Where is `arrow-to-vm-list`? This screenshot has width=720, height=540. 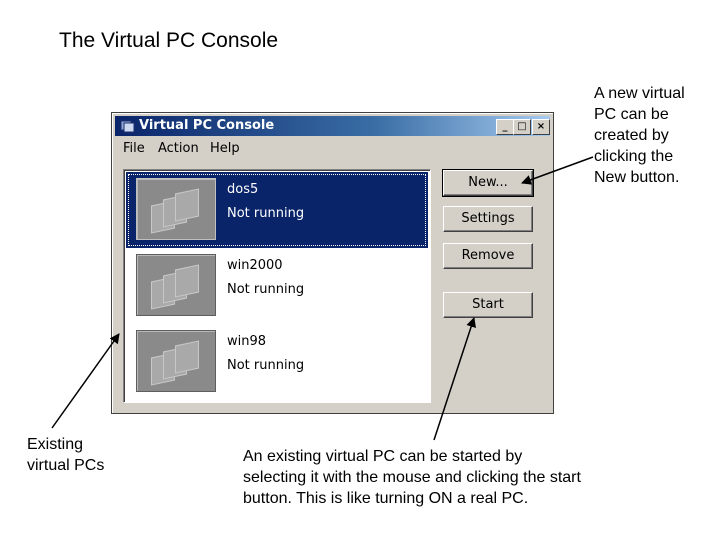 arrow-to-vm-list is located at coordinates (85, 381).